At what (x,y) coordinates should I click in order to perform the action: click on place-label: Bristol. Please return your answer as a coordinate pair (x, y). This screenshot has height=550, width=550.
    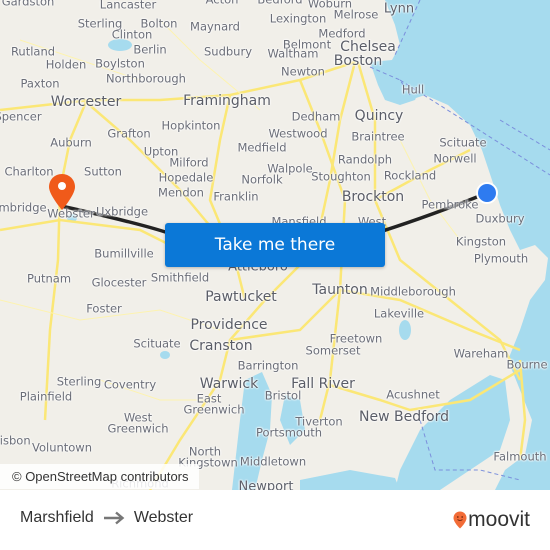
    Looking at the image, I should click on (283, 395).